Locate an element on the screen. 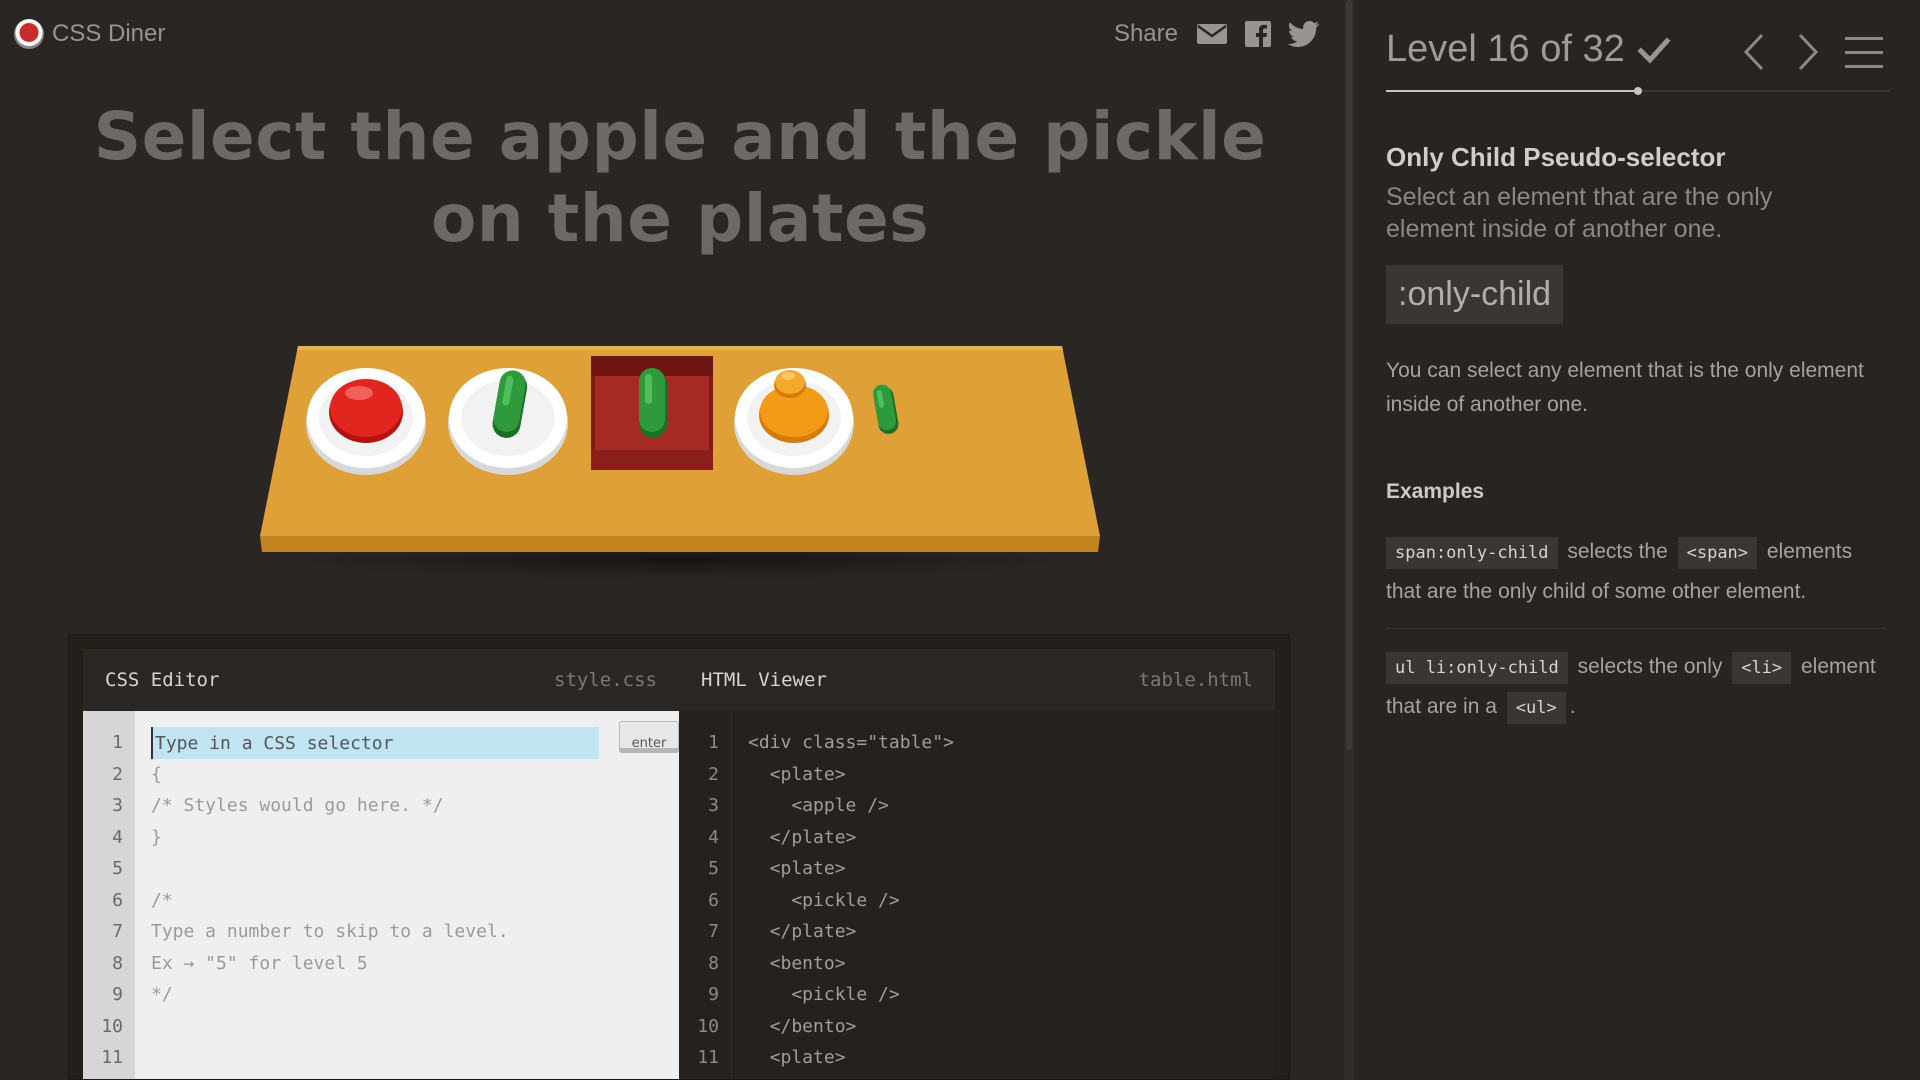 Image resolution: width=1920 pixels, height=1080 pixels. level-progress-bar is located at coordinates (1638, 91).